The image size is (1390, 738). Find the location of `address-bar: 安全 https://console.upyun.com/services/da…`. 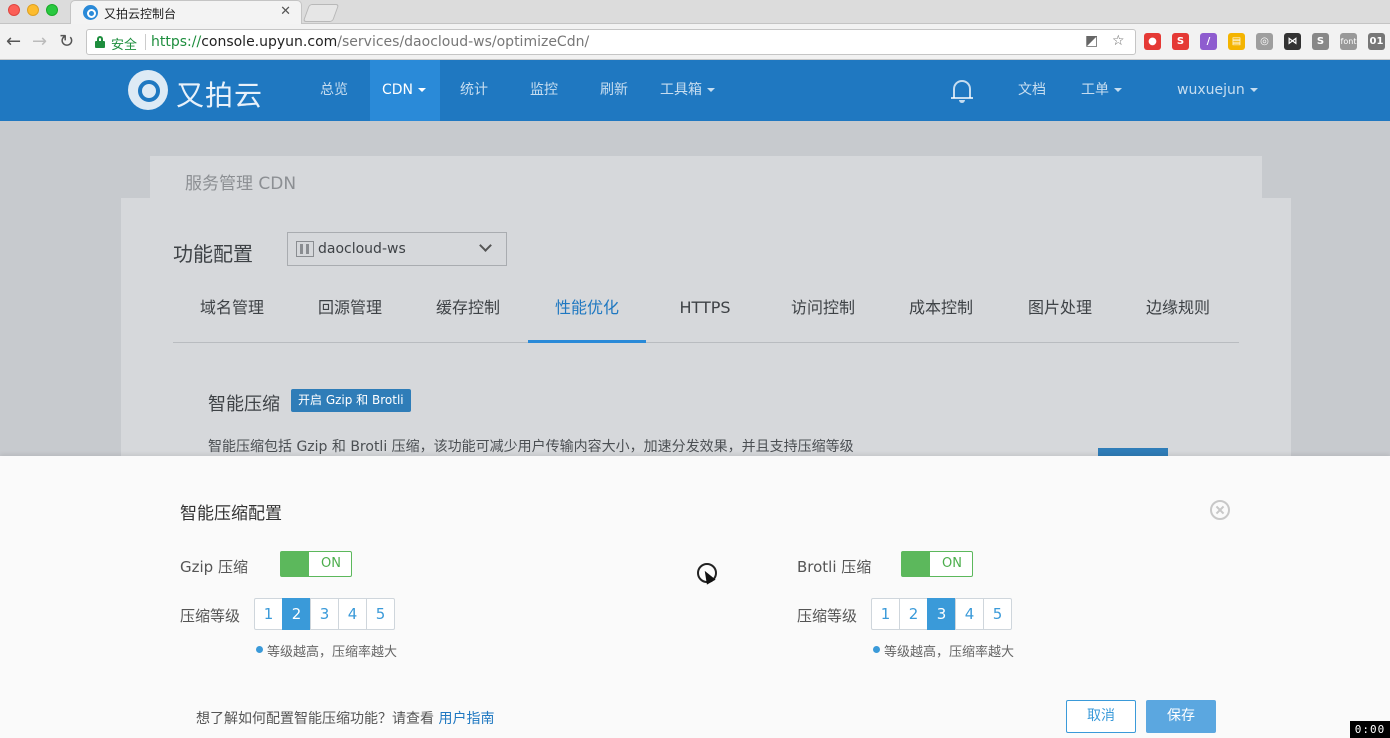

address-bar: 安全 https://console.upyun.com/services/da… is located at coordinates (611, 42).